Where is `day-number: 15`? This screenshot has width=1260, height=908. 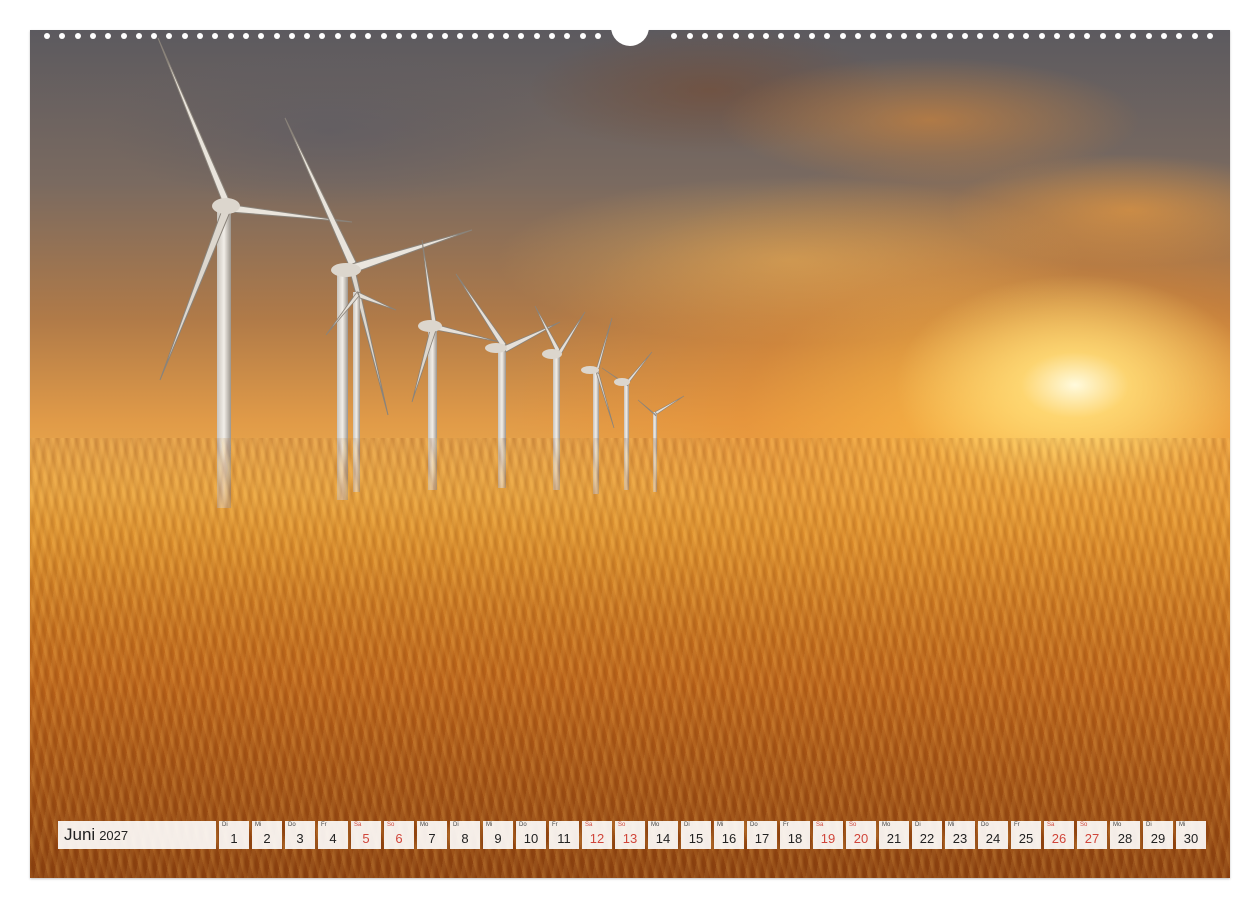 day-number: 15 is located at coordinates (696, 838).